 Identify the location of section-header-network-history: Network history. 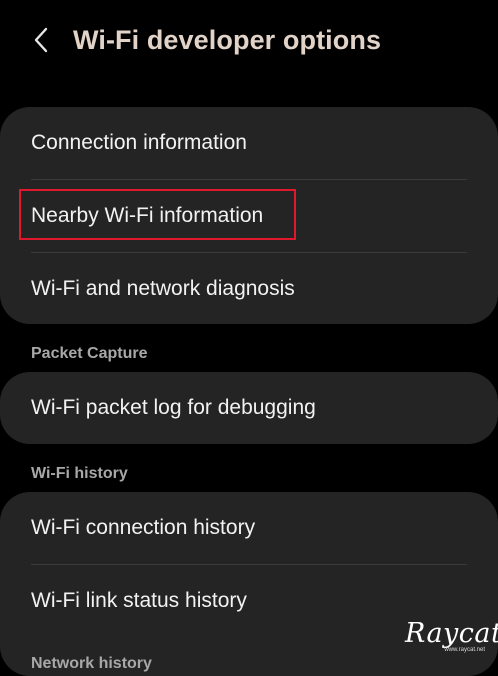
(91, 663).